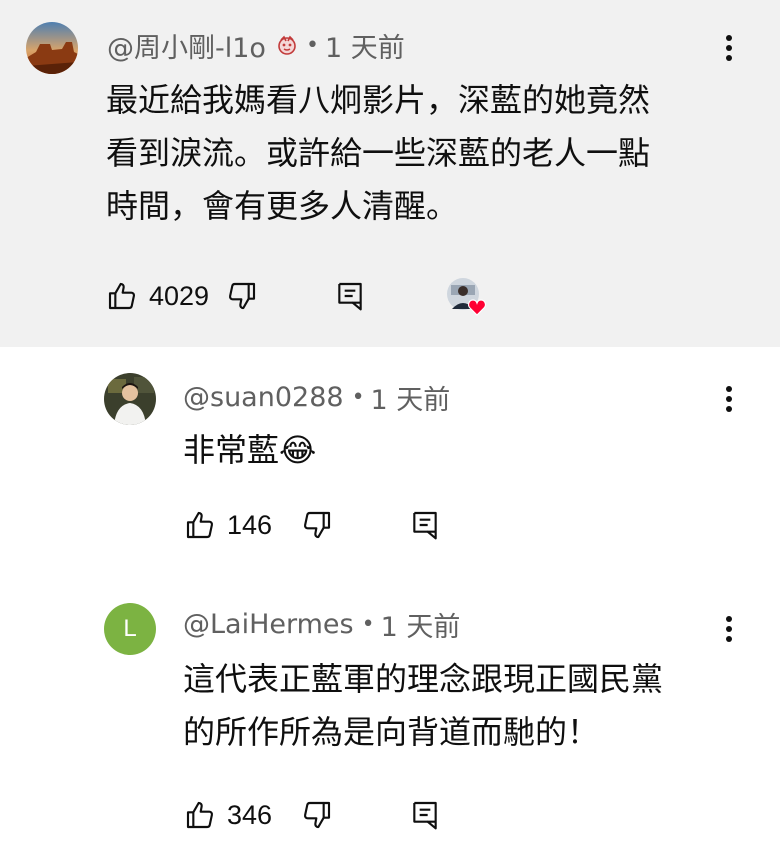  What do you see at coordinates (378, 100) in the screenshot?
I see `comment-text-line: 最近給我媽看八炯影片，深藍的她竟然` at bounding box center [378, 100].